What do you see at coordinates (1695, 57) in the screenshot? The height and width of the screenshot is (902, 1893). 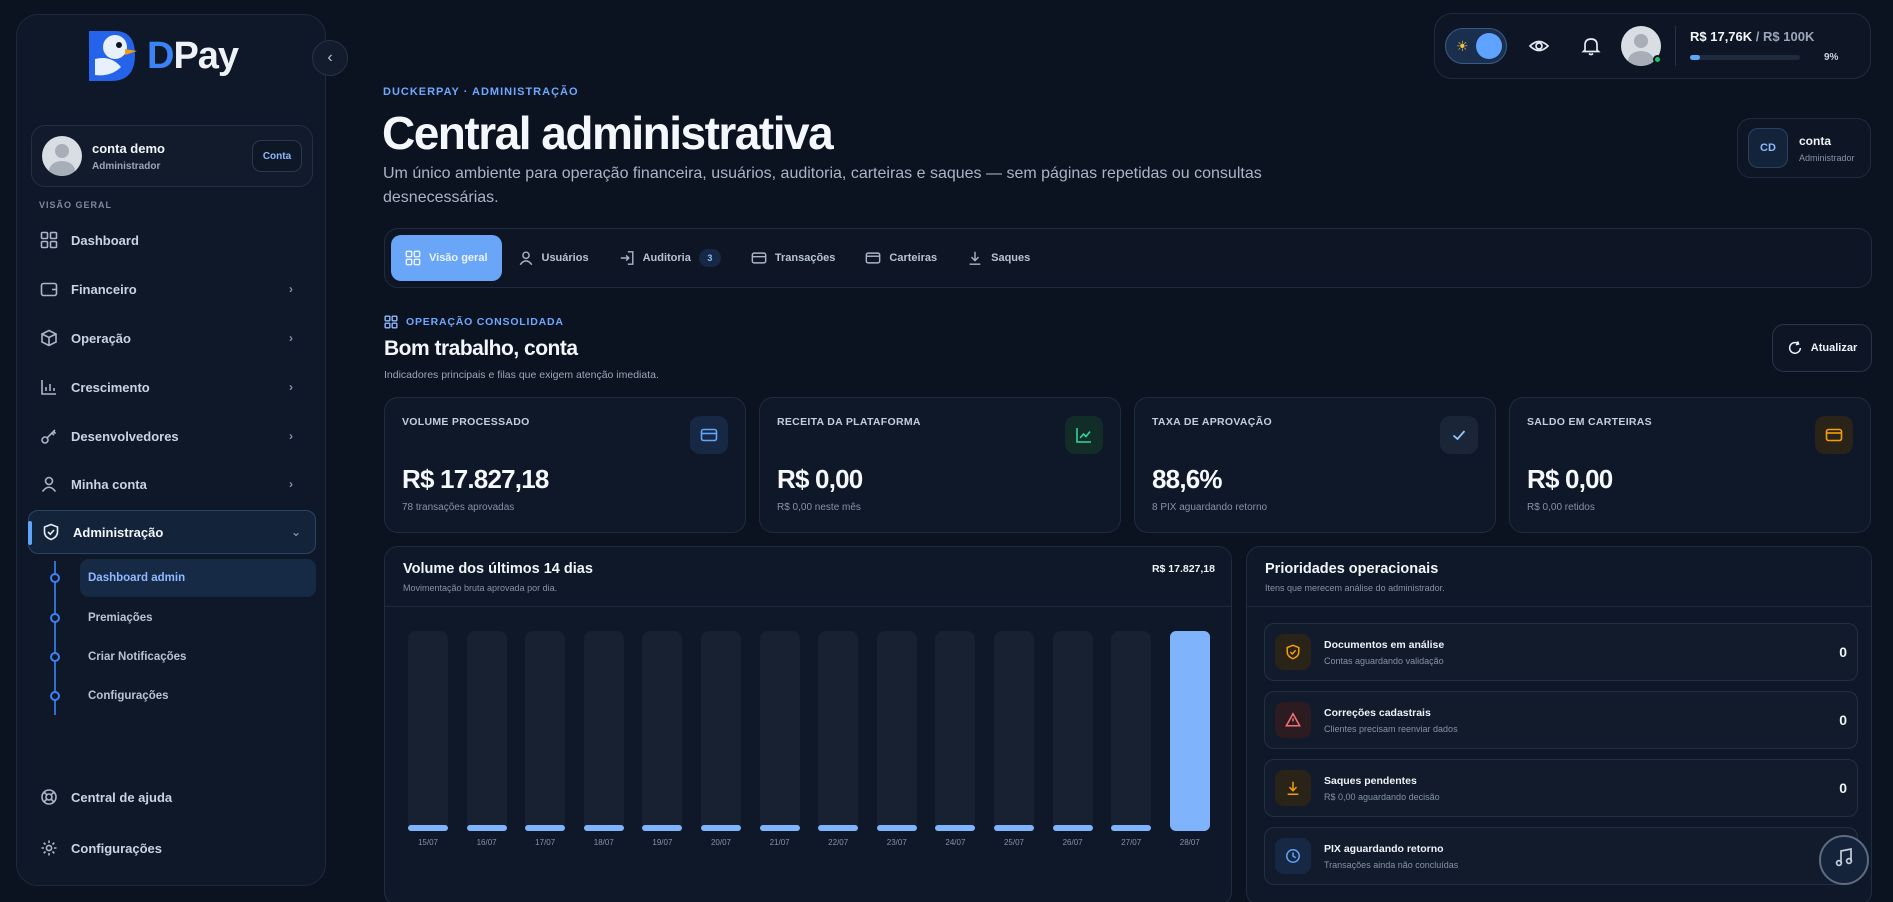 I see `balance-progress-fill` at bounding box center [1695, 57].